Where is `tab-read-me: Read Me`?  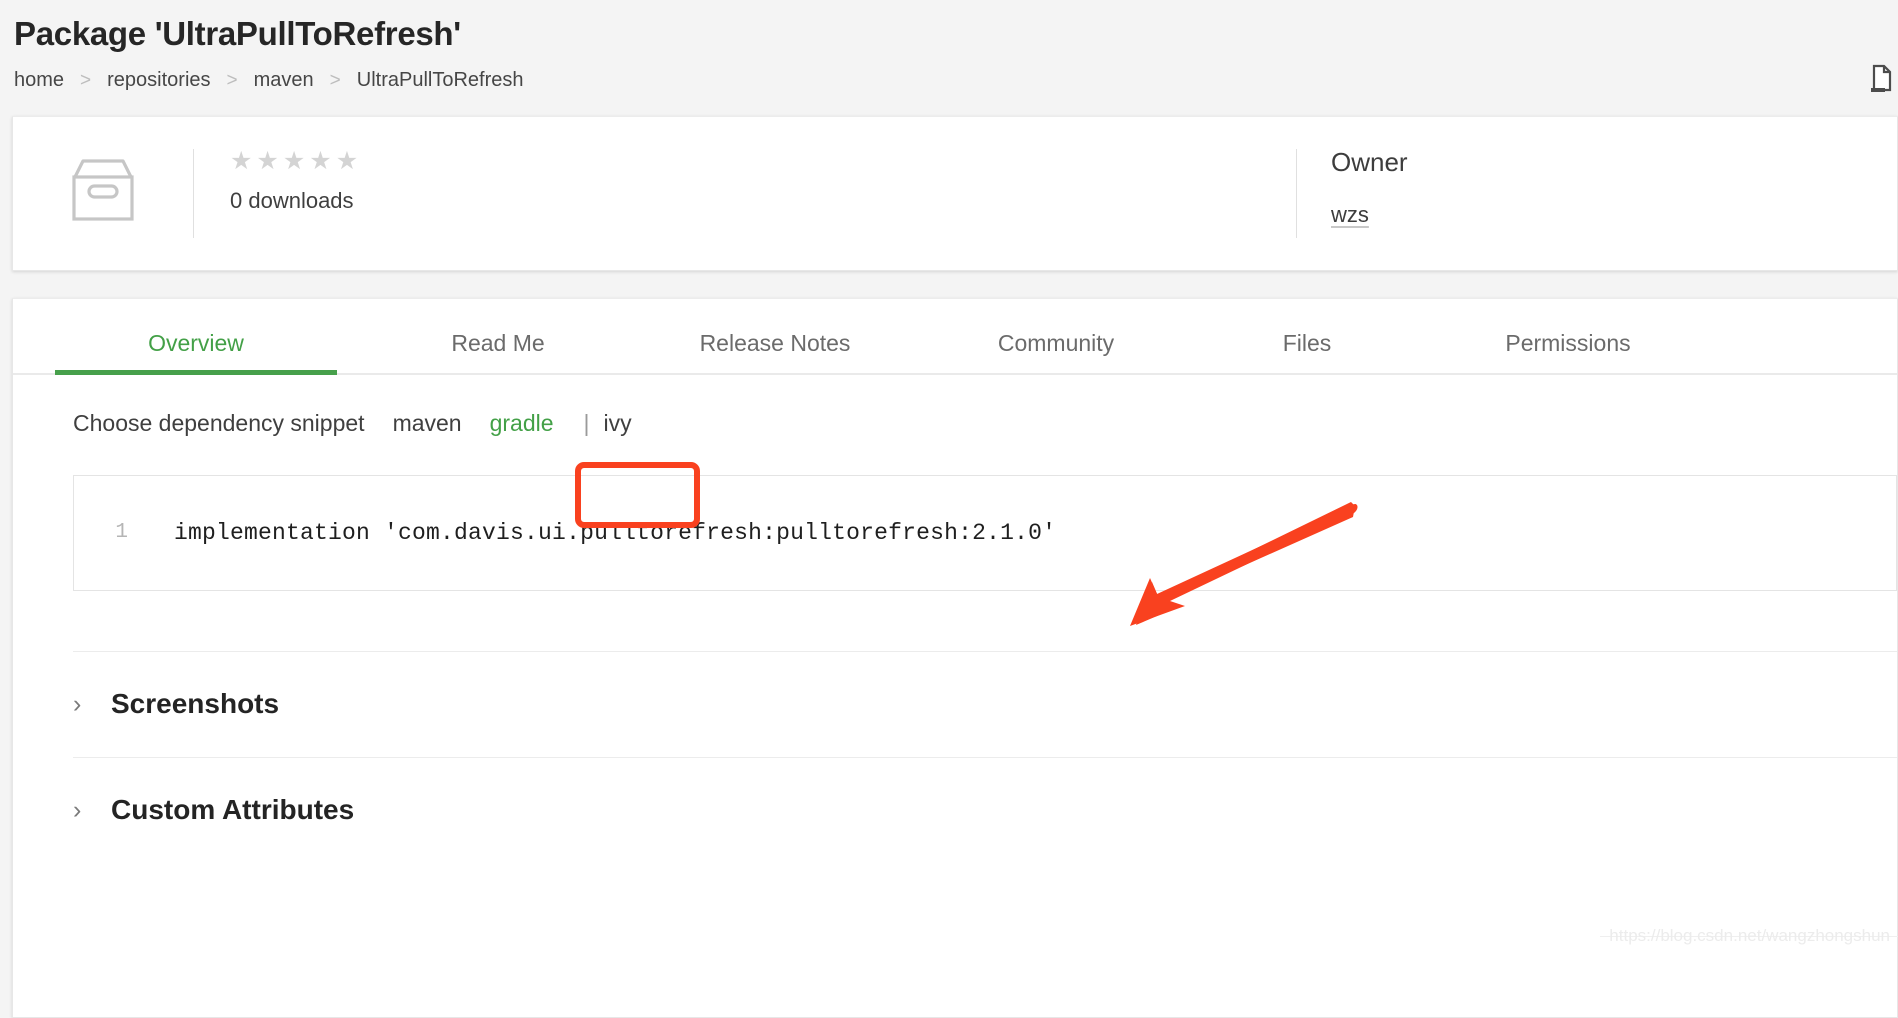
tab-read-me: Read Me is located at coordinates (498, 351).